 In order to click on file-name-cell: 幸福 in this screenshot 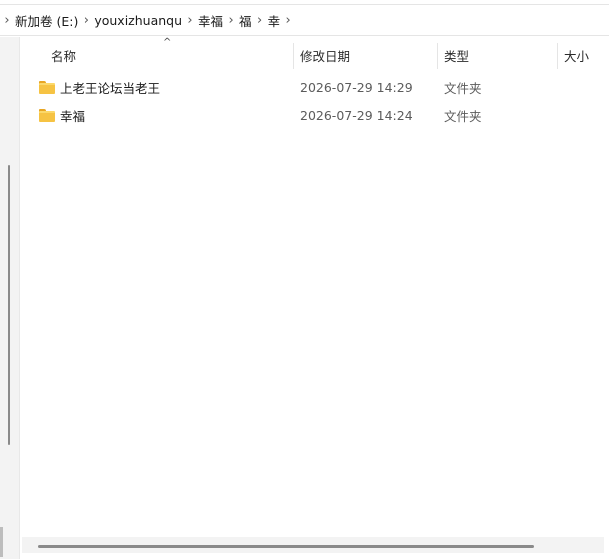, I will do `click(62, 115)`.